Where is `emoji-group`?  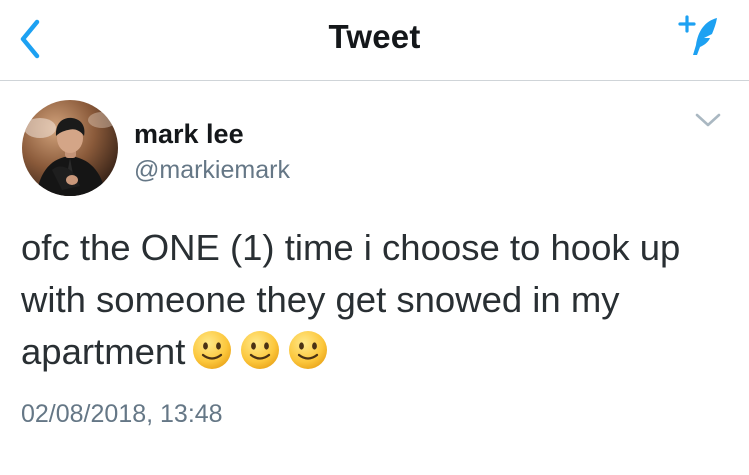 emoji-group is located at coordinates (257, 357).